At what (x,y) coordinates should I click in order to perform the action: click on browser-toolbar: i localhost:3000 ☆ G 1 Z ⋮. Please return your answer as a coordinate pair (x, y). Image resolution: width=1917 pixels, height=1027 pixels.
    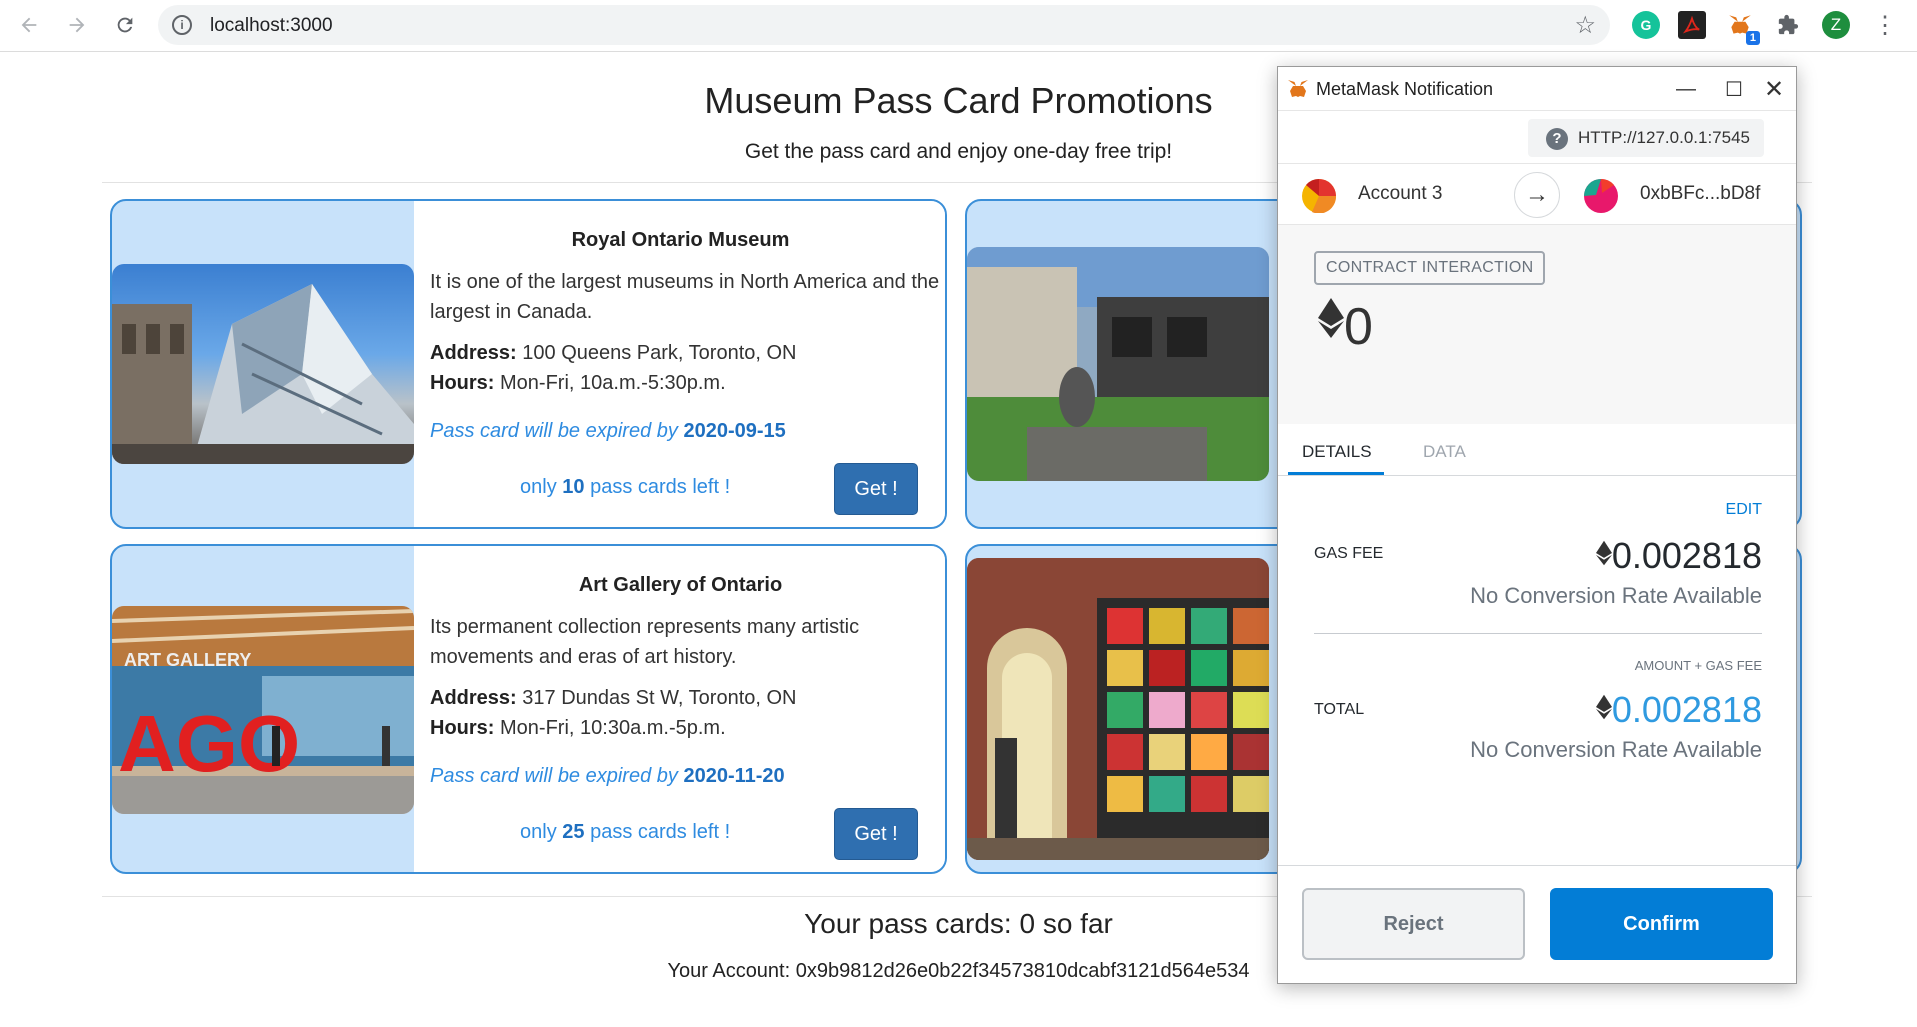
    Looking at the image, I should click on (958, 26).